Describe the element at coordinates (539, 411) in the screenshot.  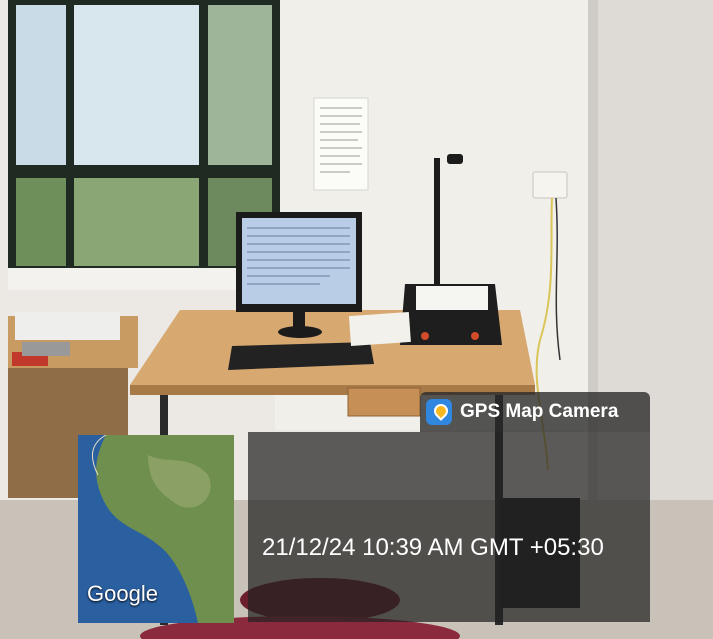
I see `app-name: GPS Map Camera` at that location.